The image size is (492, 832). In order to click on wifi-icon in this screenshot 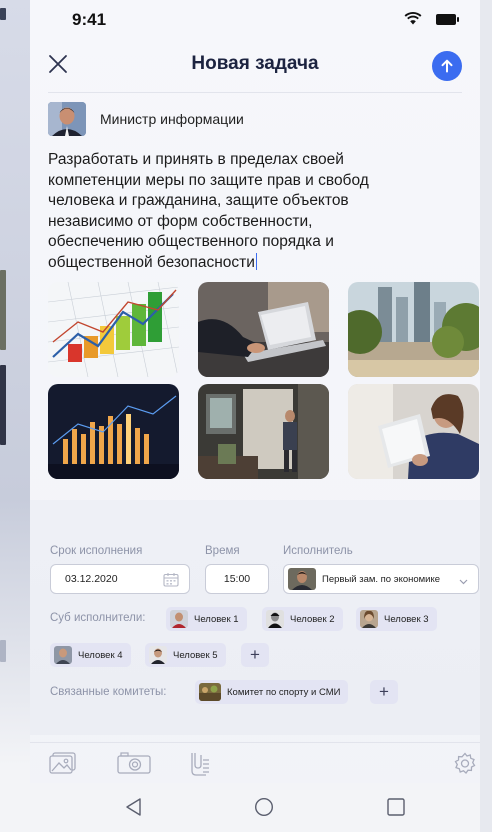, I will do `click(413, 21)`.